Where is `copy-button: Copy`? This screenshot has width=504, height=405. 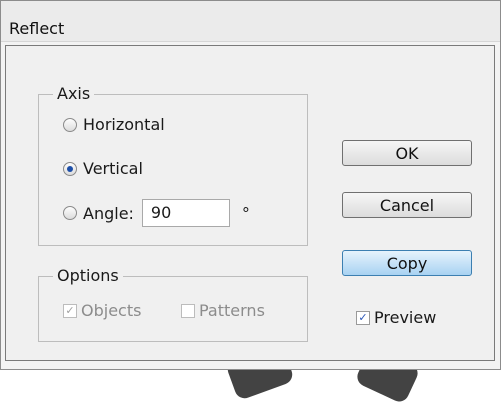 copy-button: Copy is located at coordinates (407, 263).